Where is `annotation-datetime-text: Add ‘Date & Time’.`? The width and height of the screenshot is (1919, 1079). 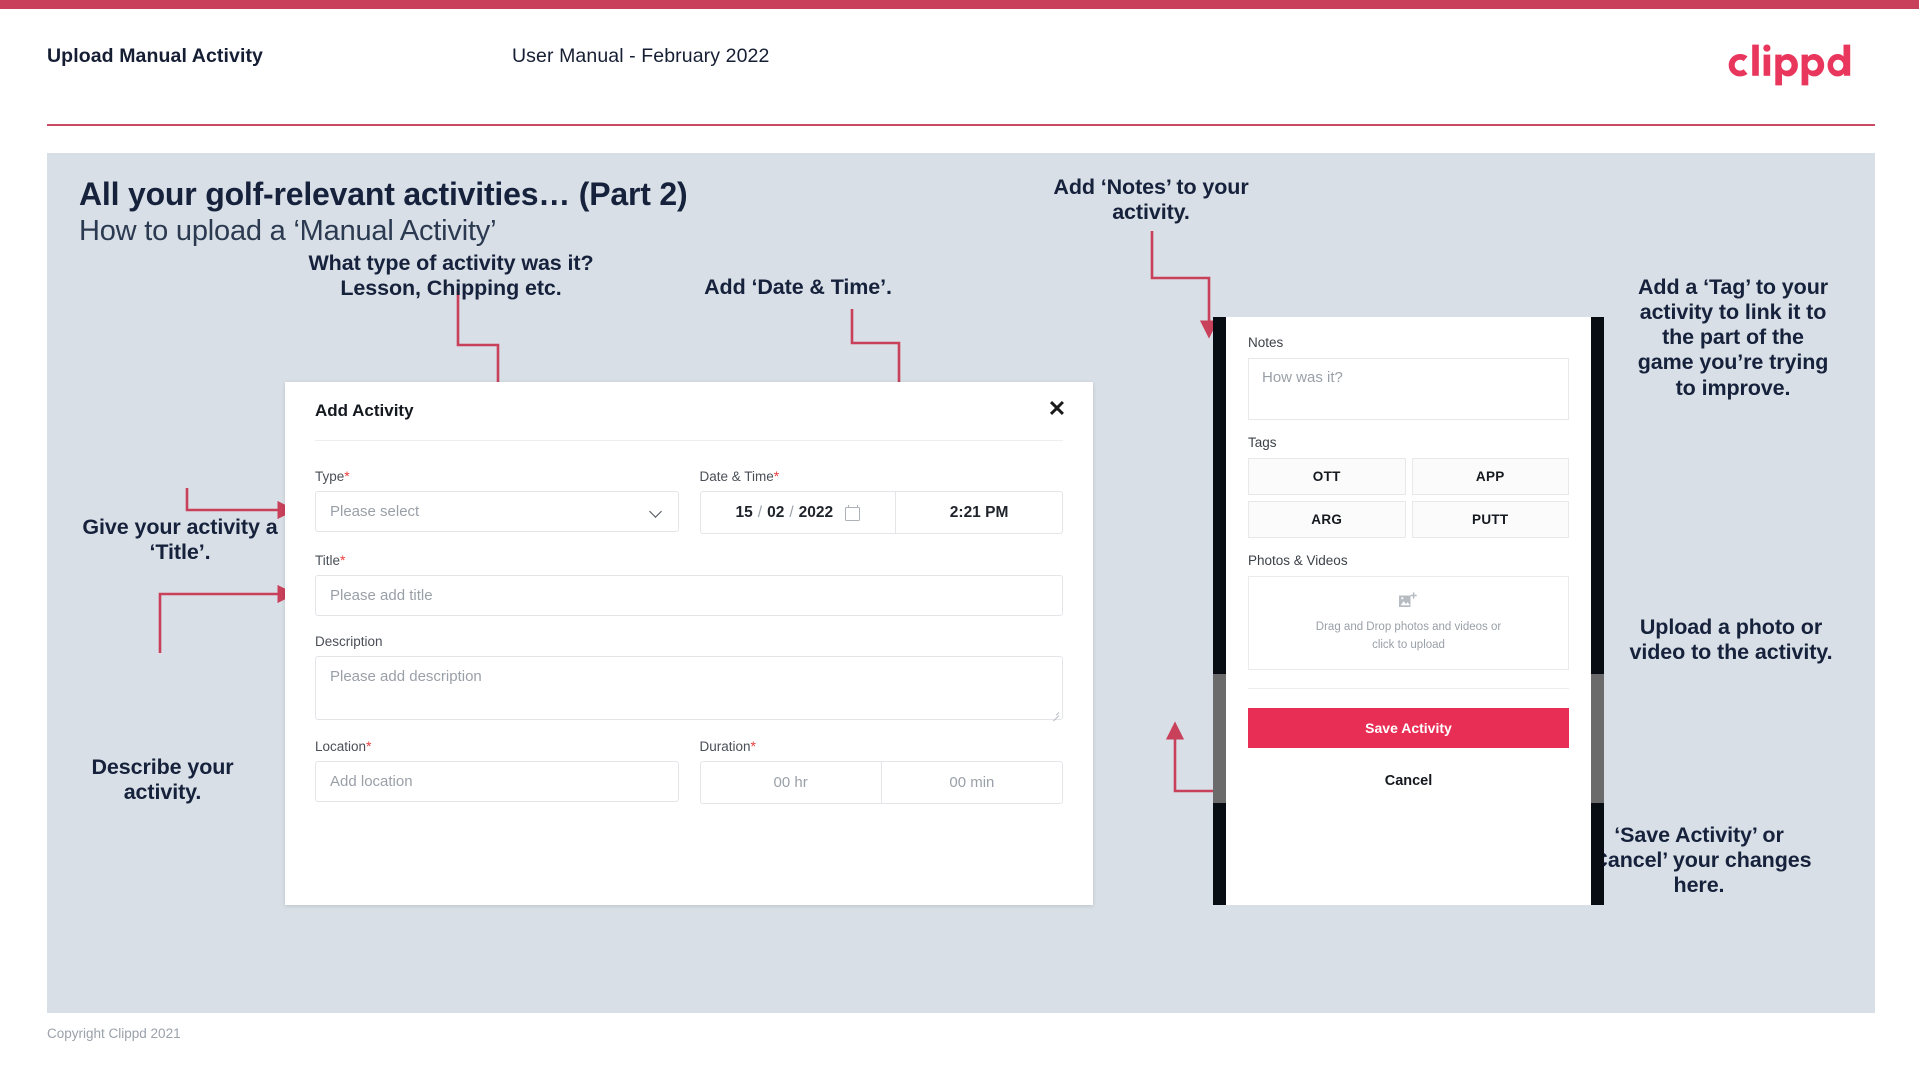 annotation-datetime-text: Add ‘Date & Time’. is located at coordinates (798, 287).